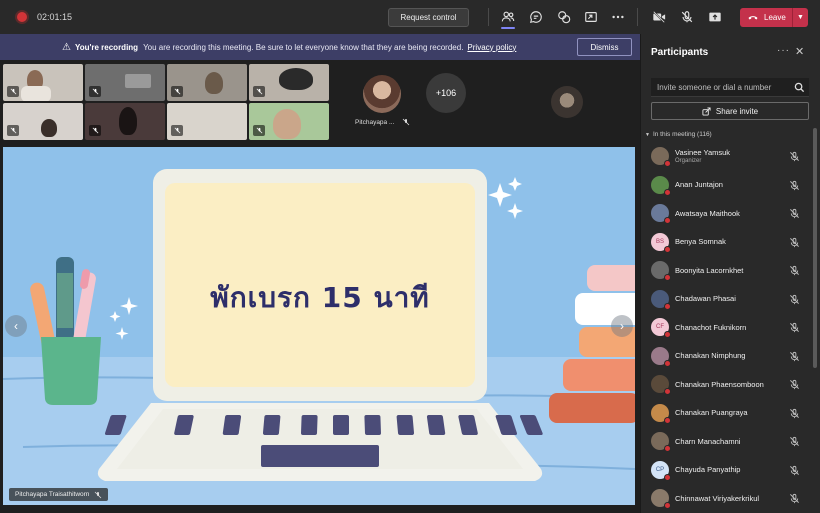  What do you see at coordinates (726, 242) in the screenshot?
I see `participant-row: BS Benya Somnak` at bounding box center [726, 242].